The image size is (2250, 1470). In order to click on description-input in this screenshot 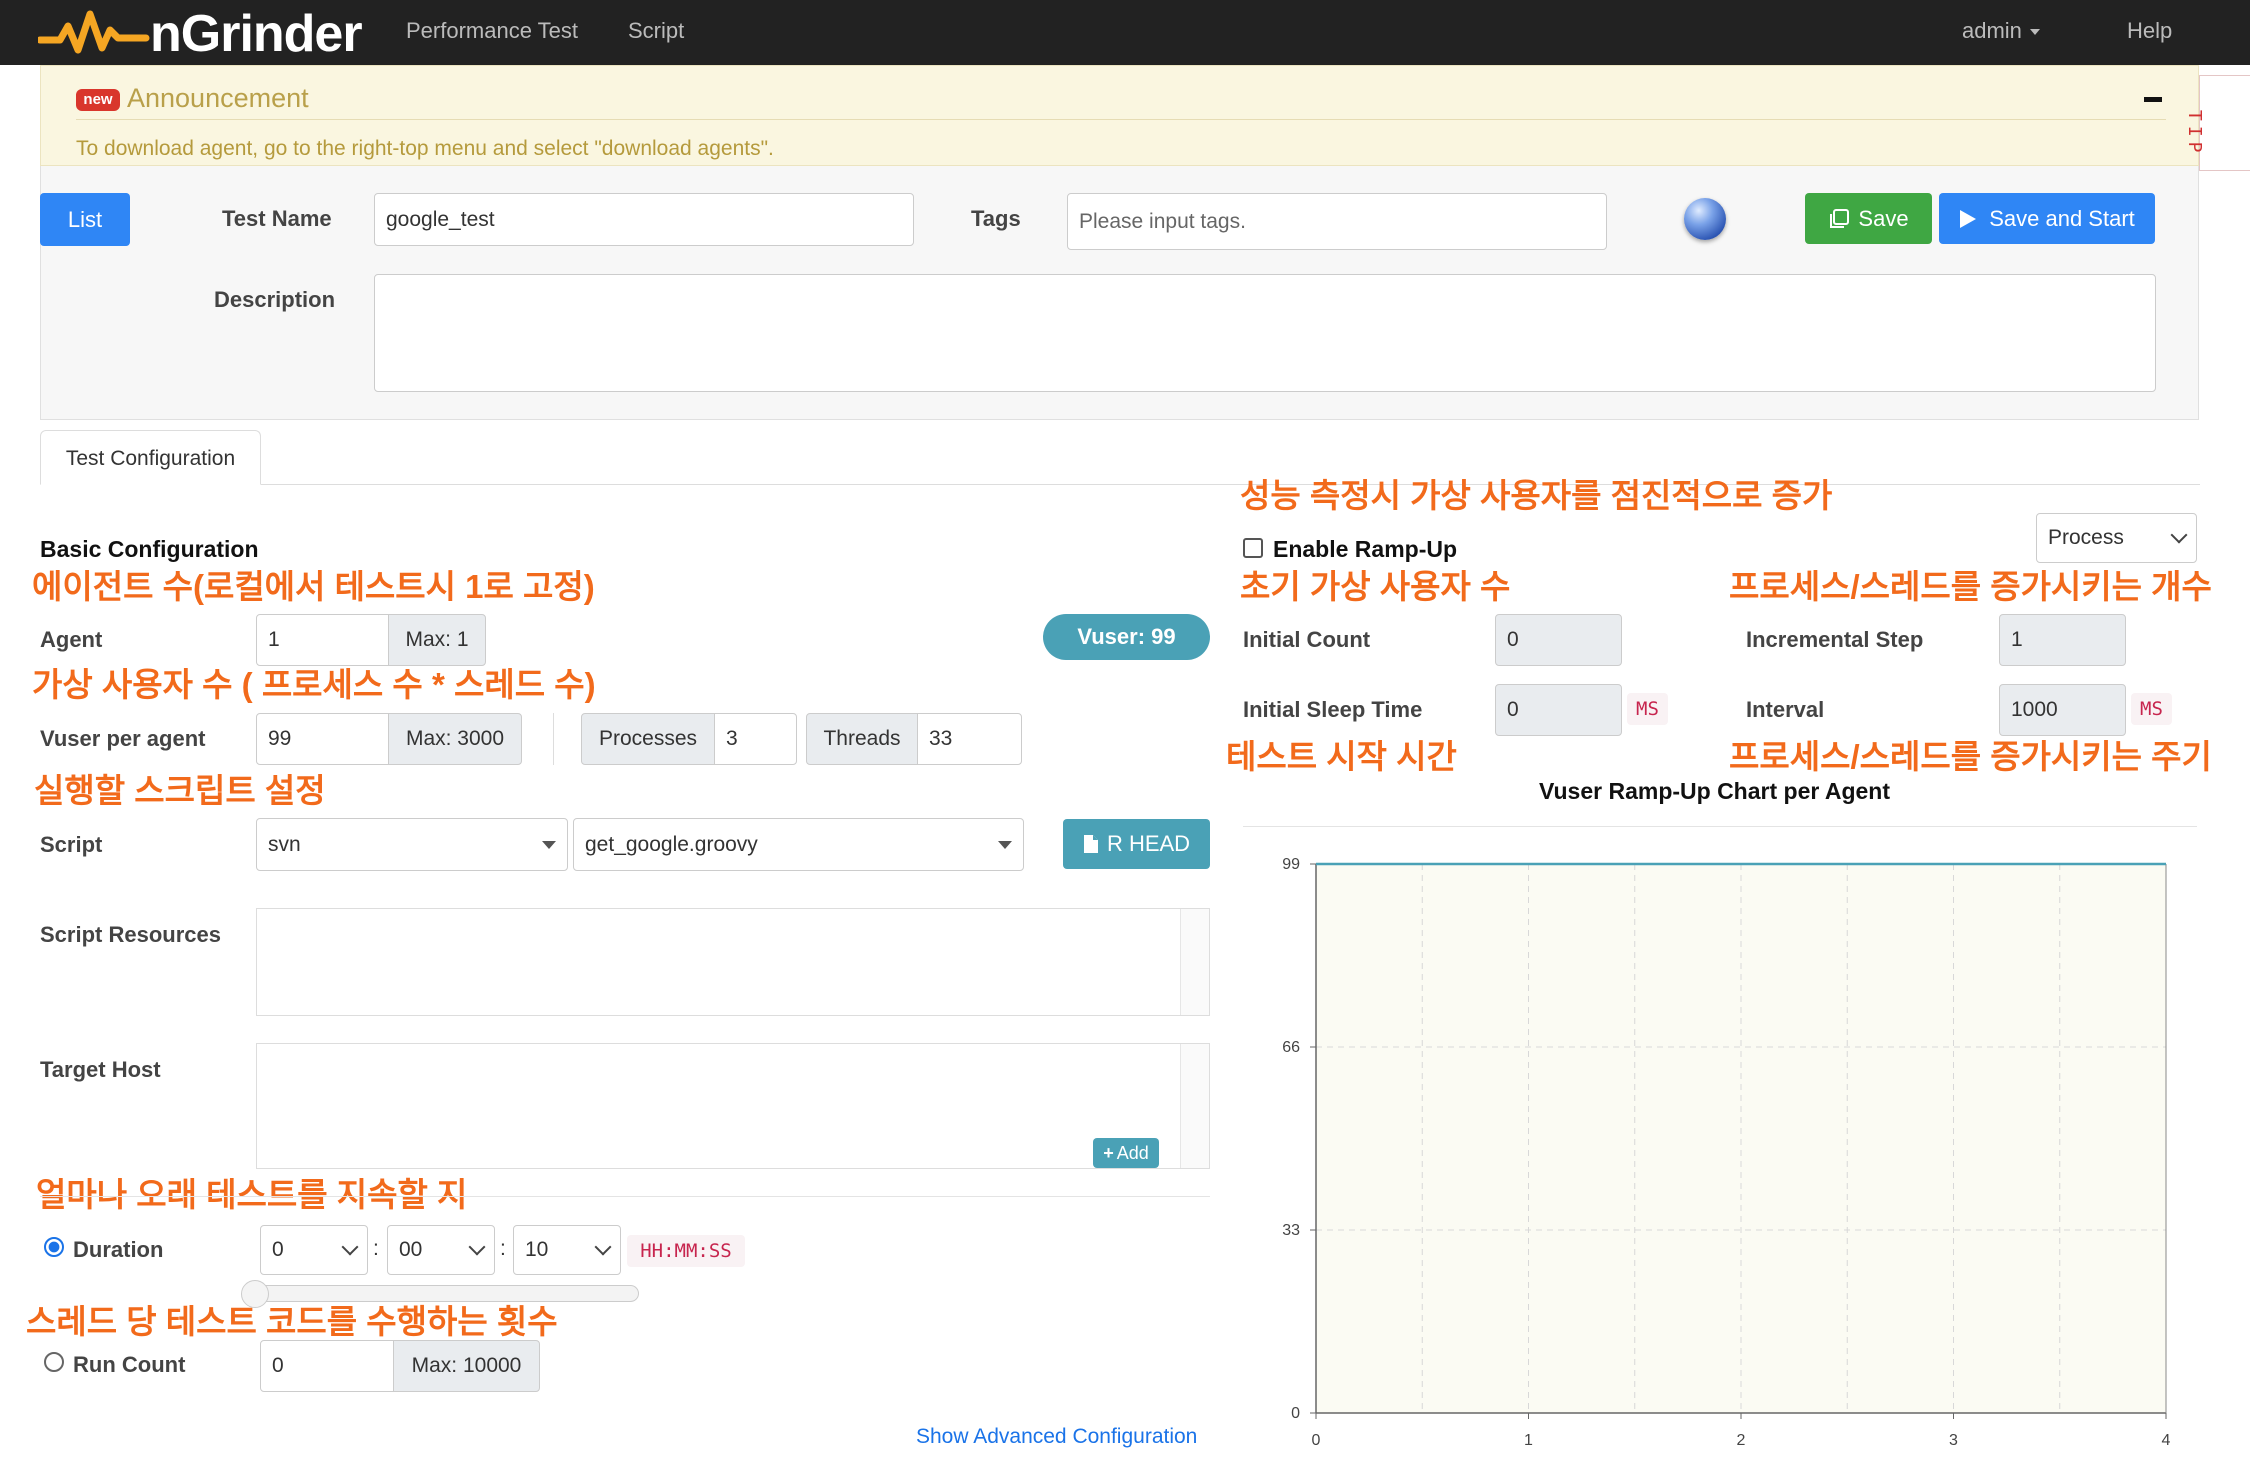, I will do `click(1265, 333)`.